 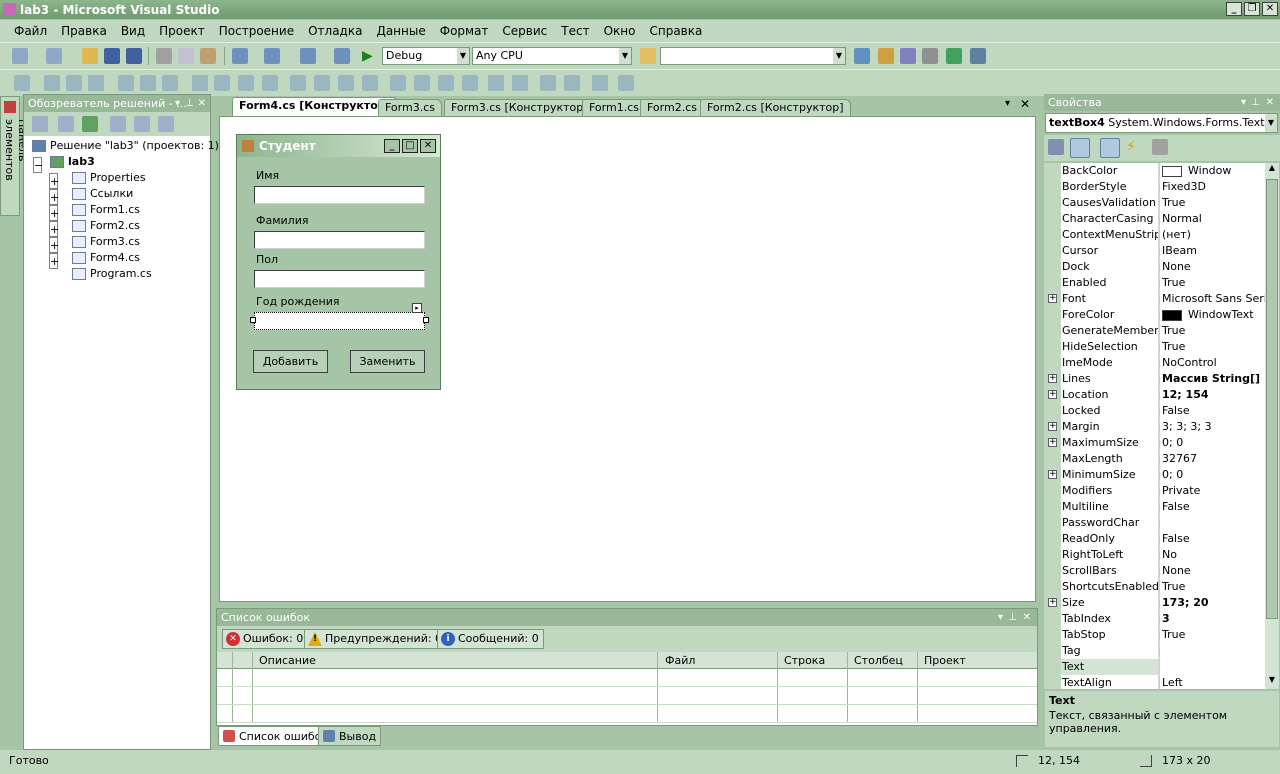 What do you see at coordinates (106, 210) in the screenshot?
I see `tree-item-form1: Form1.cs` at bounding box center [106, 210].